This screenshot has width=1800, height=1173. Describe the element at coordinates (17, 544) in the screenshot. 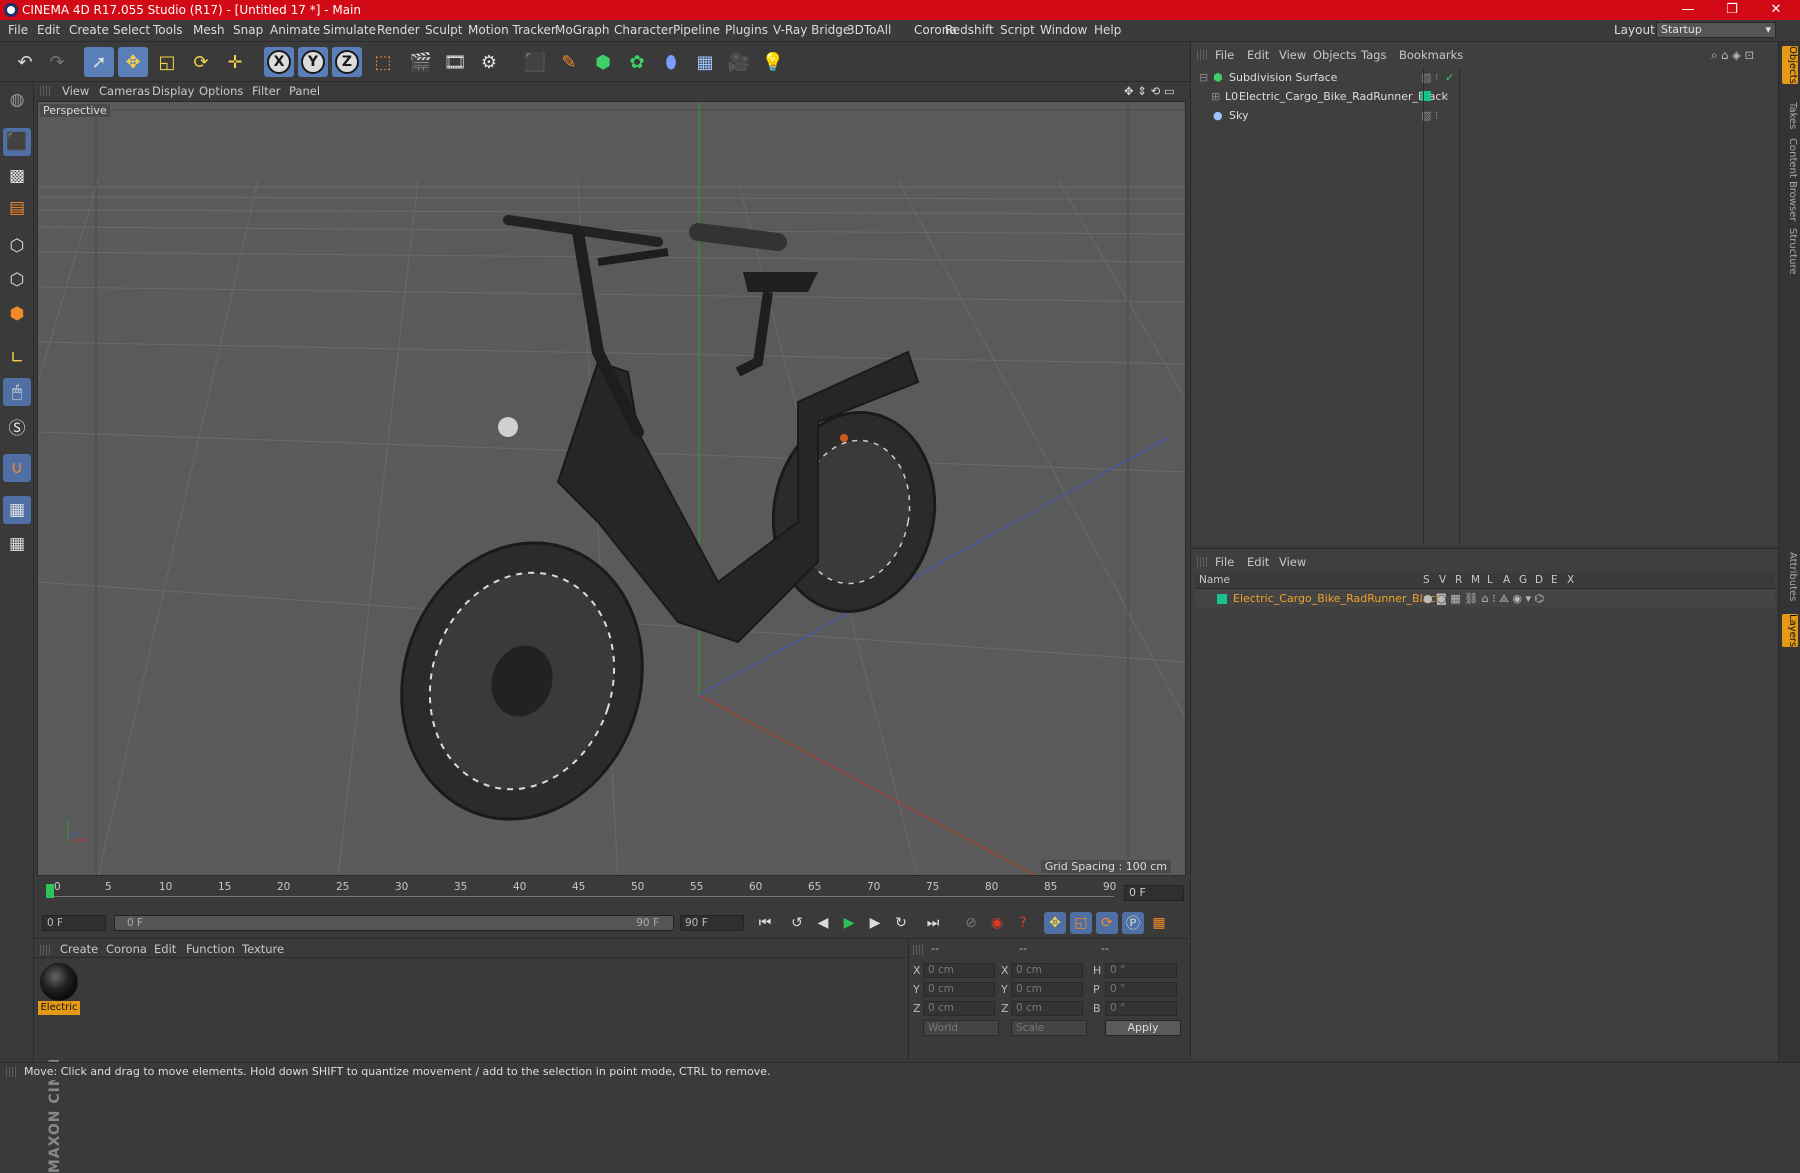

I see `planar-workplane-icon: ▦` at that location.